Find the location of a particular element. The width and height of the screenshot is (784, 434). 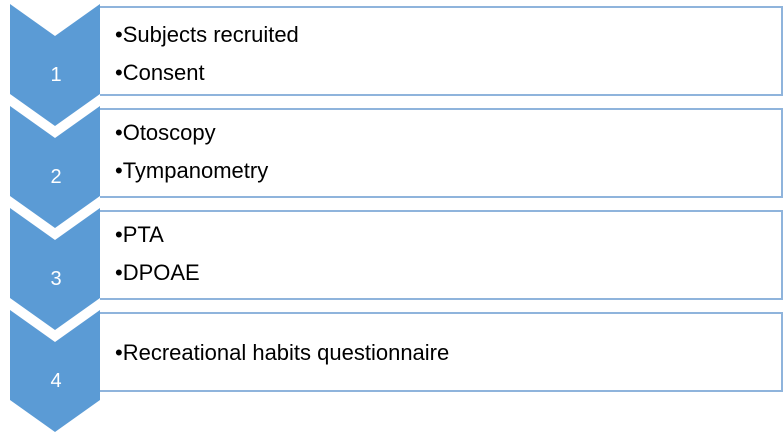

step-2-bullet-list: Otoscopy Tympanometry is located at coordinates (184, 152).